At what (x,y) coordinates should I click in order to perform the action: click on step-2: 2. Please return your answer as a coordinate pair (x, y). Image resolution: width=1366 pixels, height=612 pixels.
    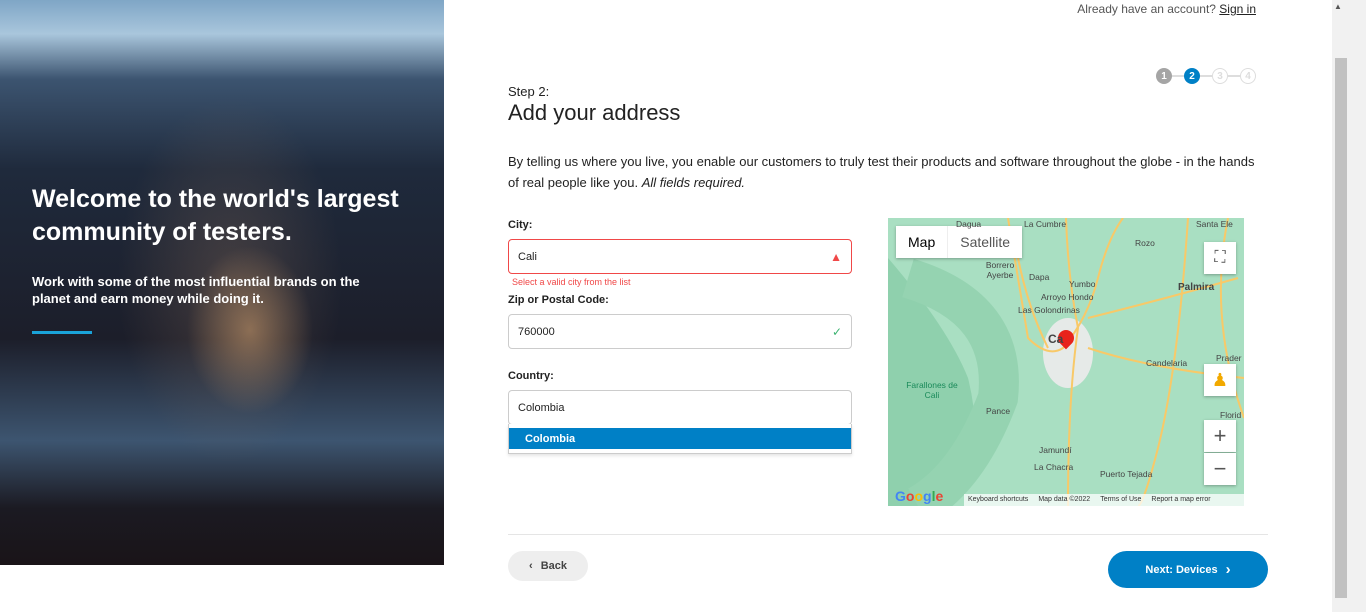
    Looking at the image, I should click on (1192, 76).